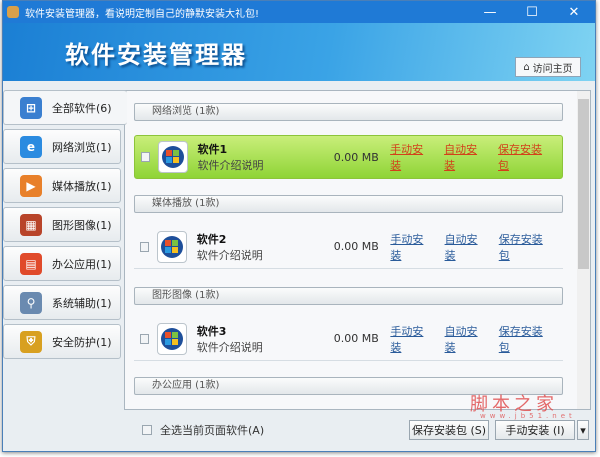 This screenshot has height=457, width=600. What do you see at coordinates (490, 12) in the screenshot?
I see `minimize-button: —` at bounding box center [490, 12].